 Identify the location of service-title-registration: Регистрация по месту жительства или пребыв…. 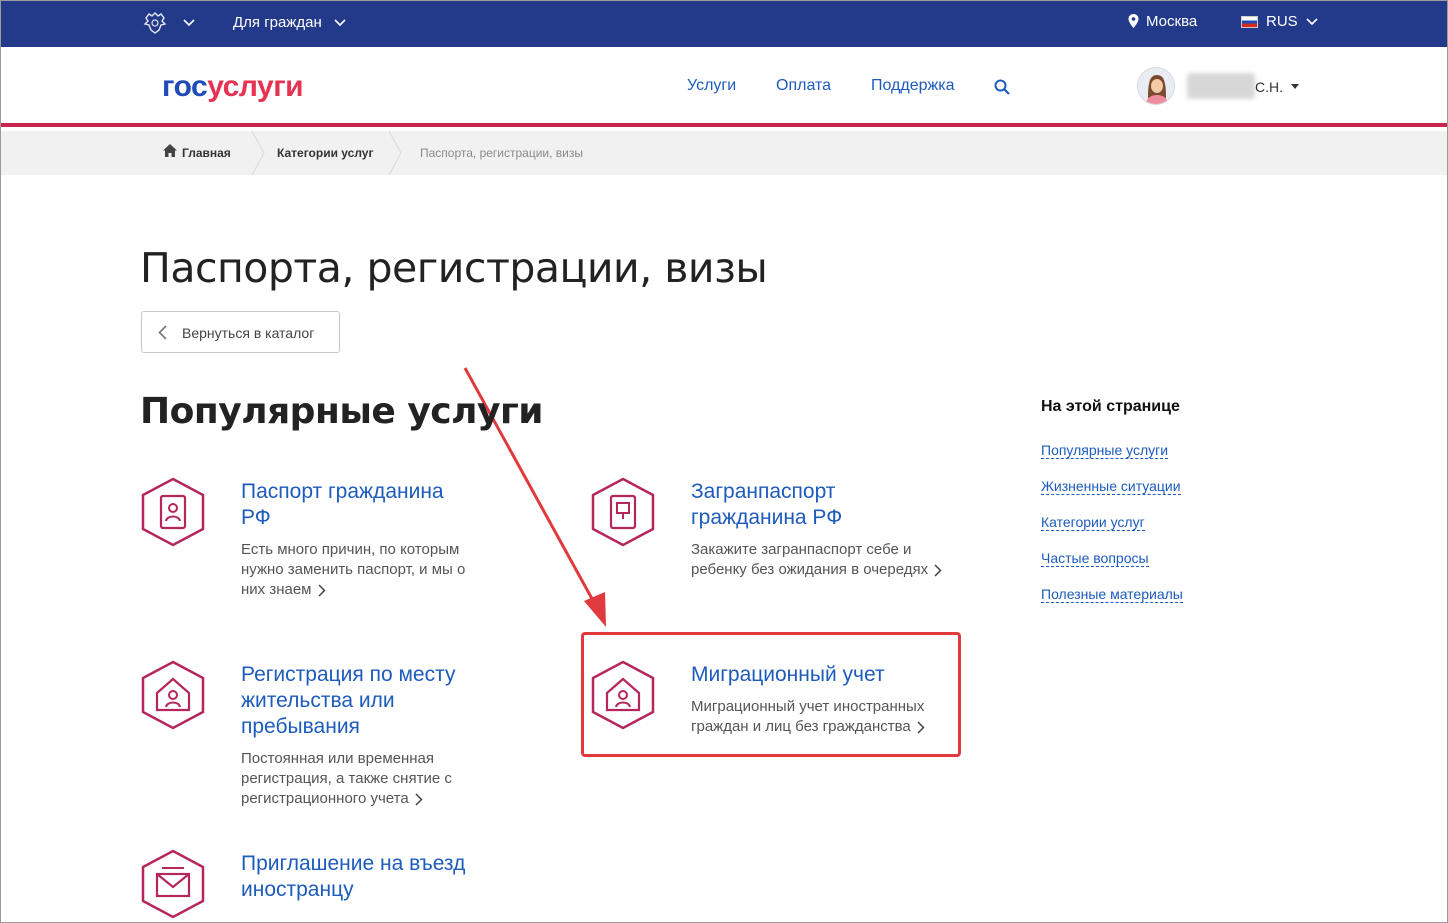
(348, 701).